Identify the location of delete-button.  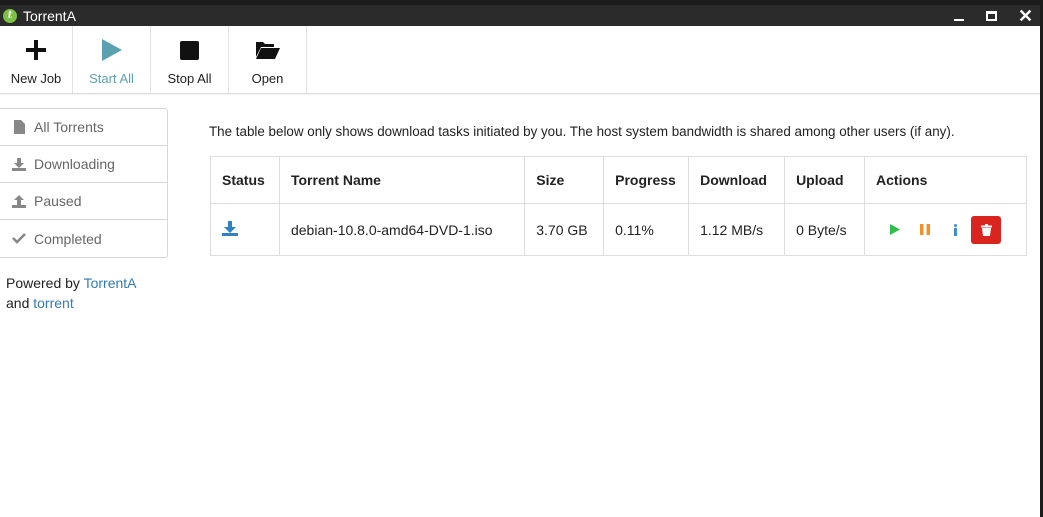
(986, 229).